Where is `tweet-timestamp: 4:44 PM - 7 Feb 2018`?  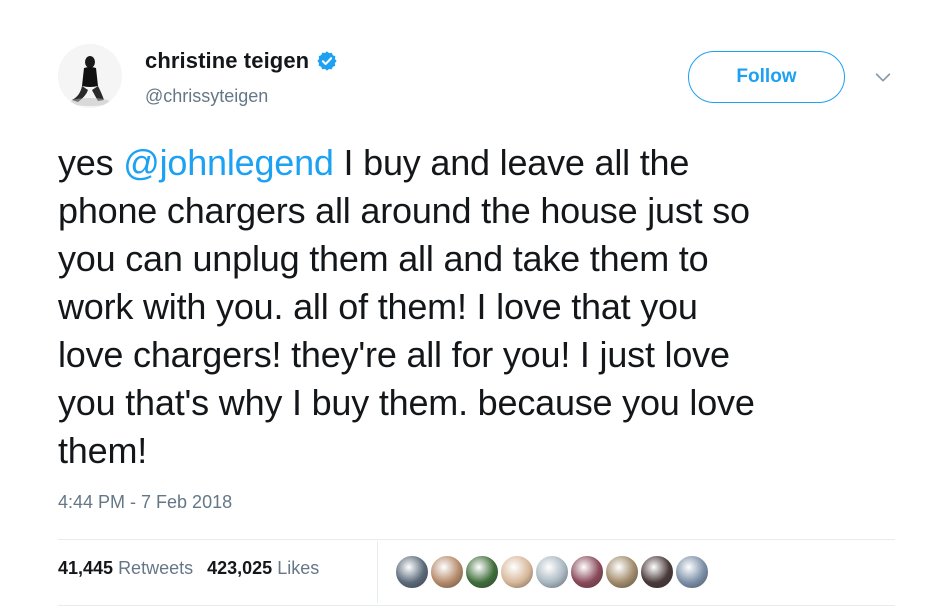 tweet-timestamp: 4:44 PM - 7 Feb 2018 is located at coordinates (145, 502).